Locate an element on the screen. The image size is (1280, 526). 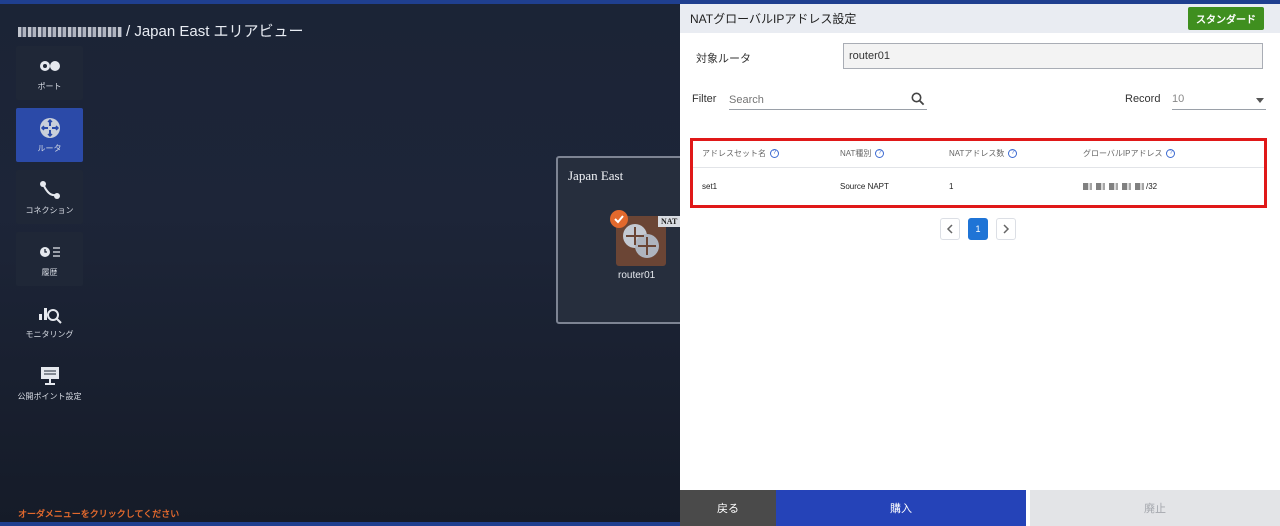
nat-badge: NAT is located at coordinates (669, 221).